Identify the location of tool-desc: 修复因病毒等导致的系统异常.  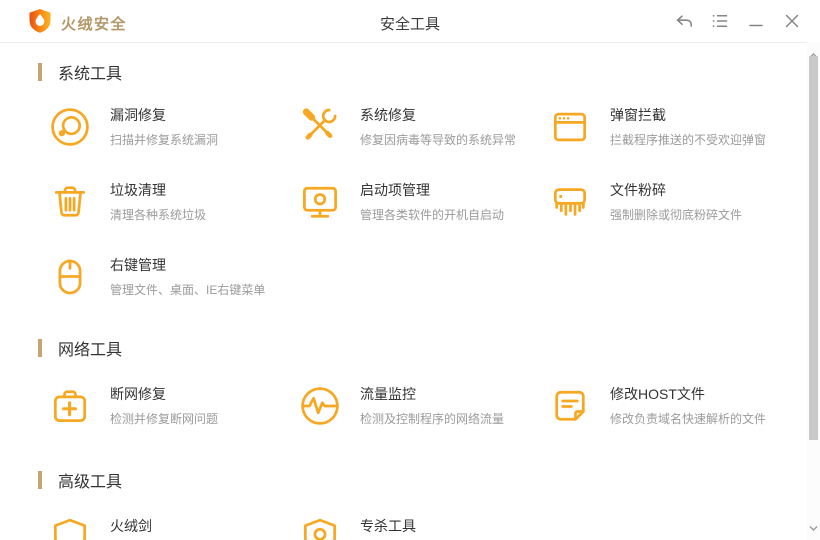
(438, 140).